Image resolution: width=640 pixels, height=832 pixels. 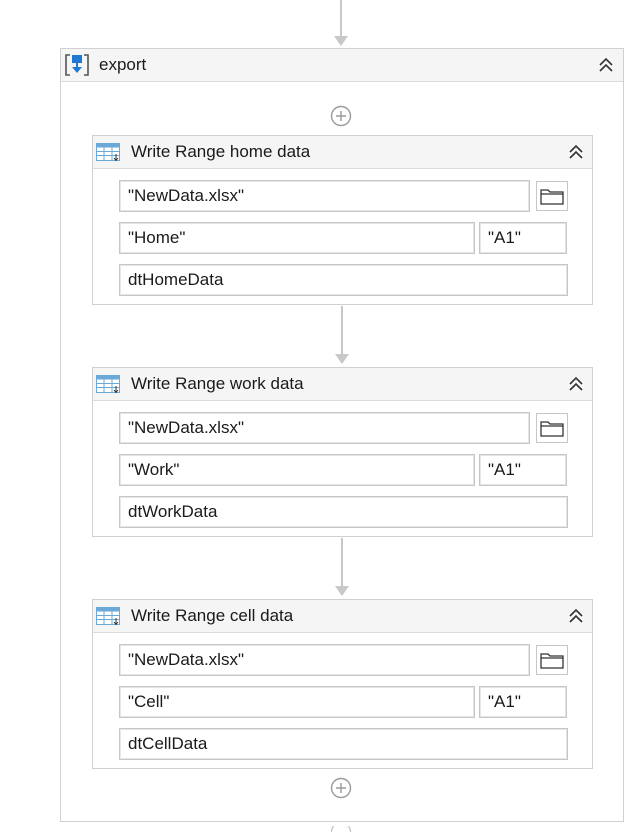 What do you see at coordinates (343, 280) in the screenshot?
I see `data-table-field: dtHomeData` at bounding box center [343, 280].